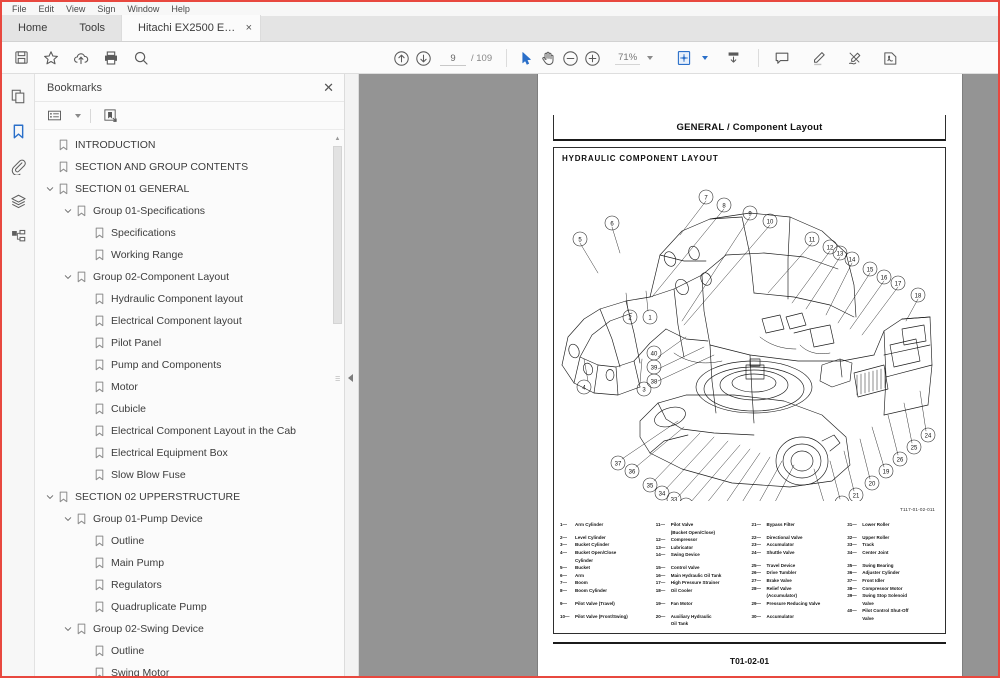 This screenshot has width=1000, height=678. I want to click on page-thumbnails-icon, so click(18, 96).